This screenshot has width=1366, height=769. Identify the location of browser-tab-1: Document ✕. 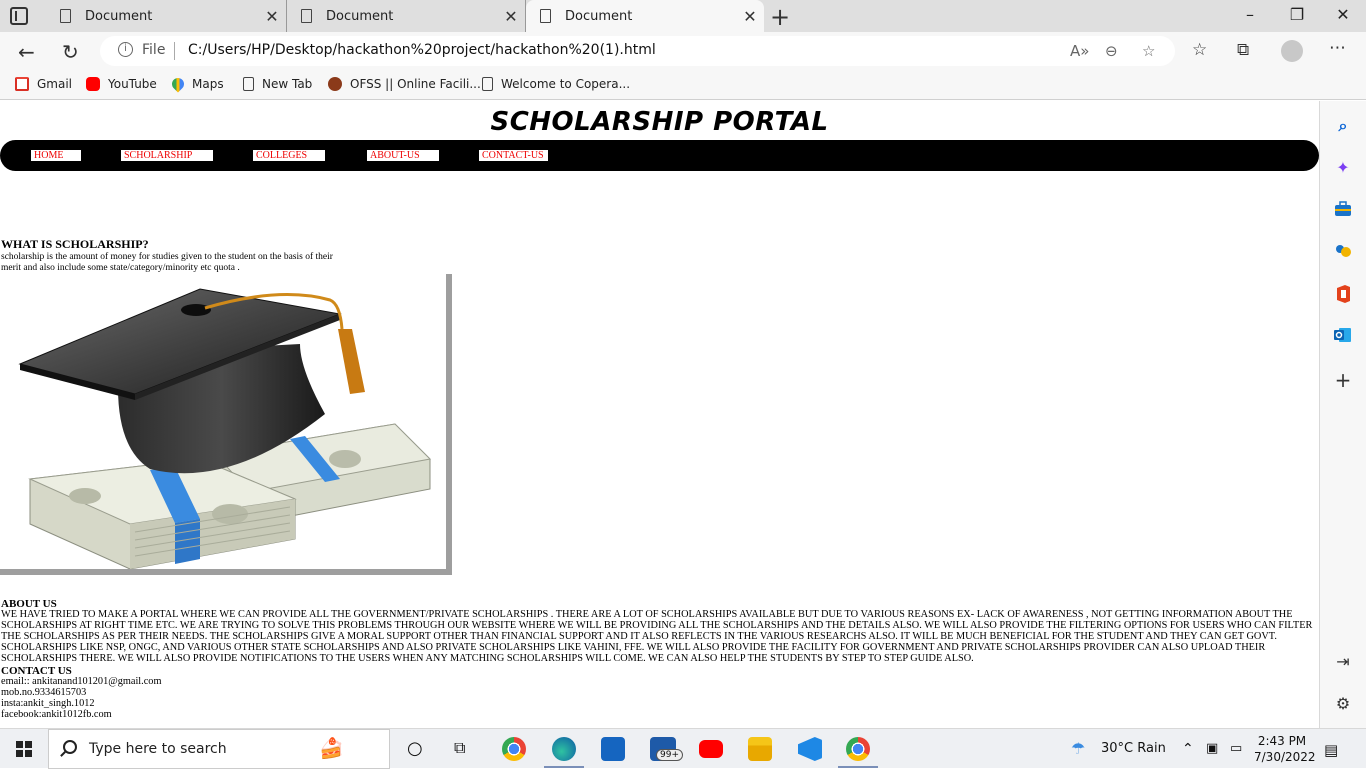
(166, 16).